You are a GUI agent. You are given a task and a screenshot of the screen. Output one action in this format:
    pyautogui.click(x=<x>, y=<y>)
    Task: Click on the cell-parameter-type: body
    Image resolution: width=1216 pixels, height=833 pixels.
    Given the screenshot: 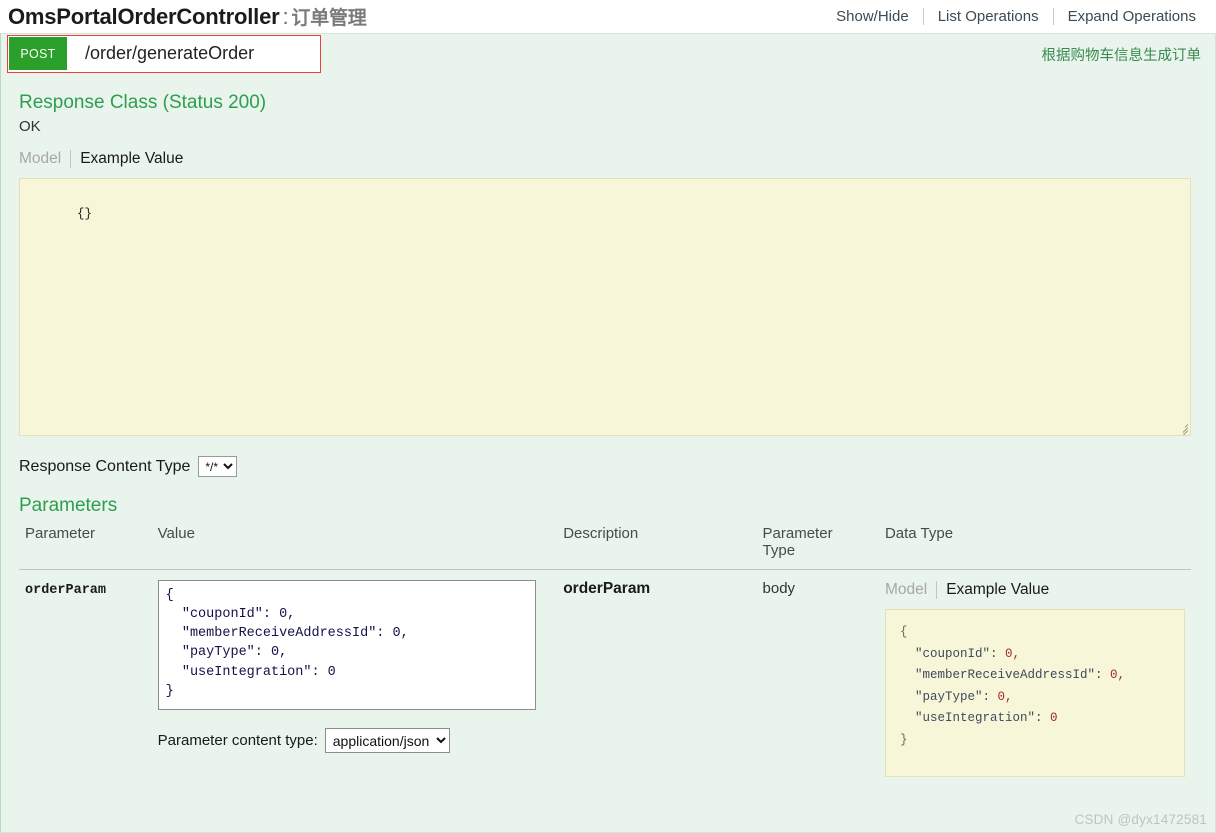 What is the action you would take?
    pyautogui.click(x=818, y=677)
    